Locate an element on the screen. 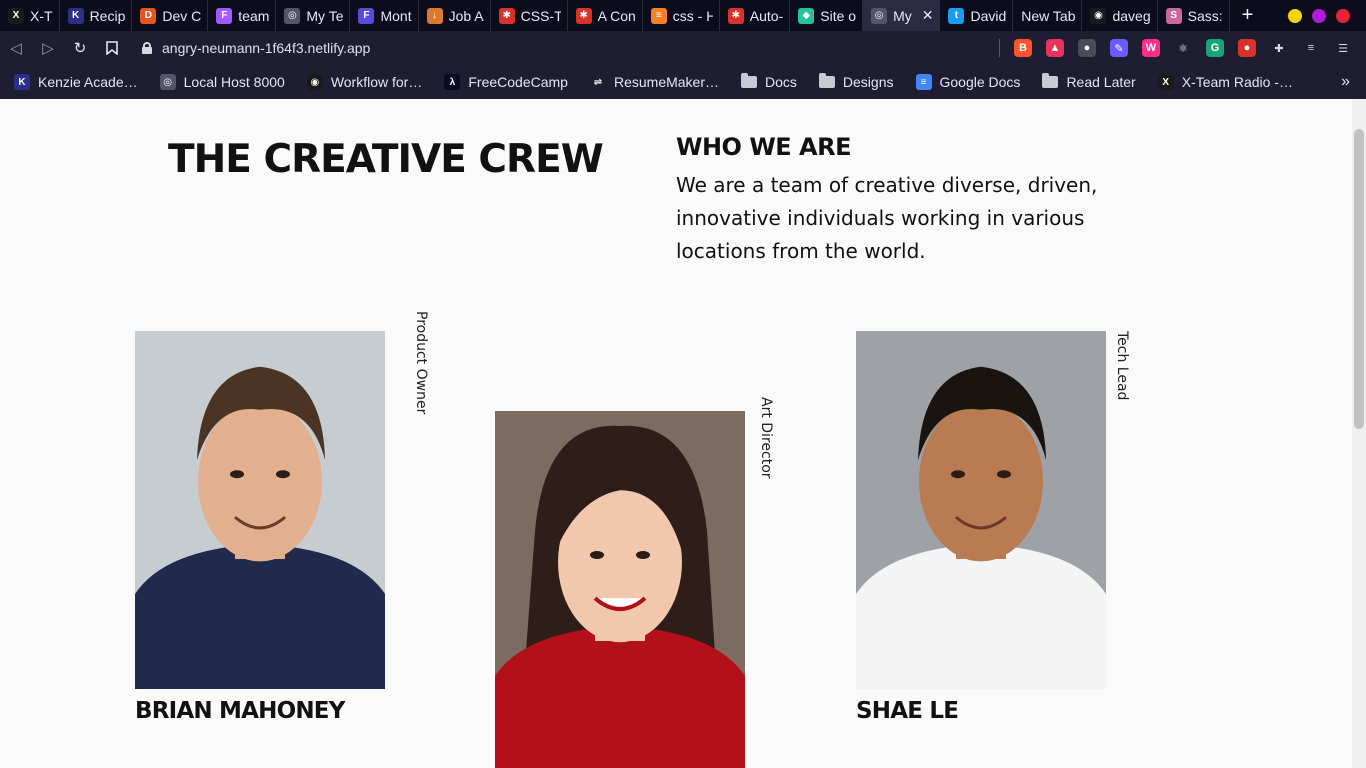 This screenshot has width=1366, height=768. browser-tab: ✱ Auto- is located at coordinates (755, 15).